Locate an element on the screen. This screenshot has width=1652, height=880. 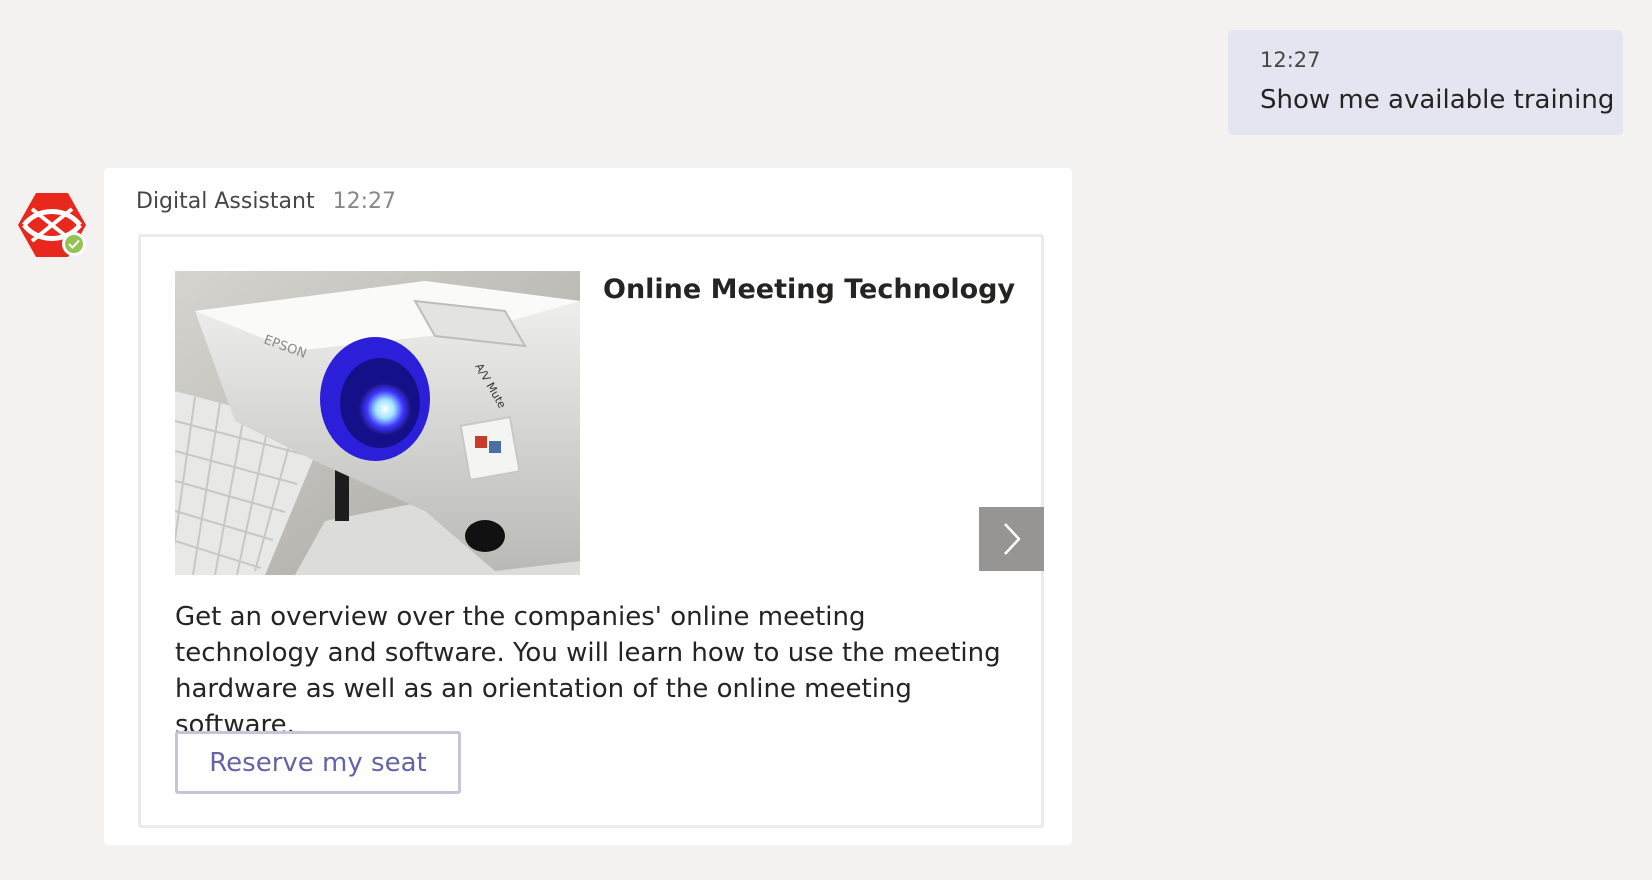
projector-photo: EPSON A/V Mute is located at coordinates (377, 423).